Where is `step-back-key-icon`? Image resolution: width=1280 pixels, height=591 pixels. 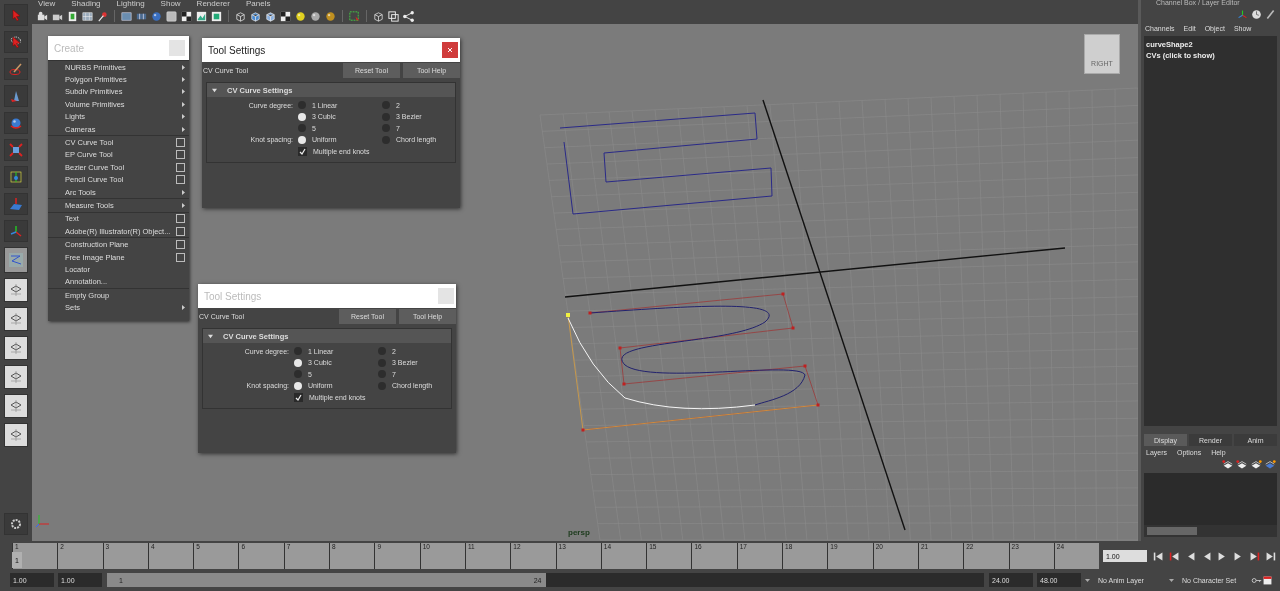
step-back-key-icon is located at coordinates (1174, 556).